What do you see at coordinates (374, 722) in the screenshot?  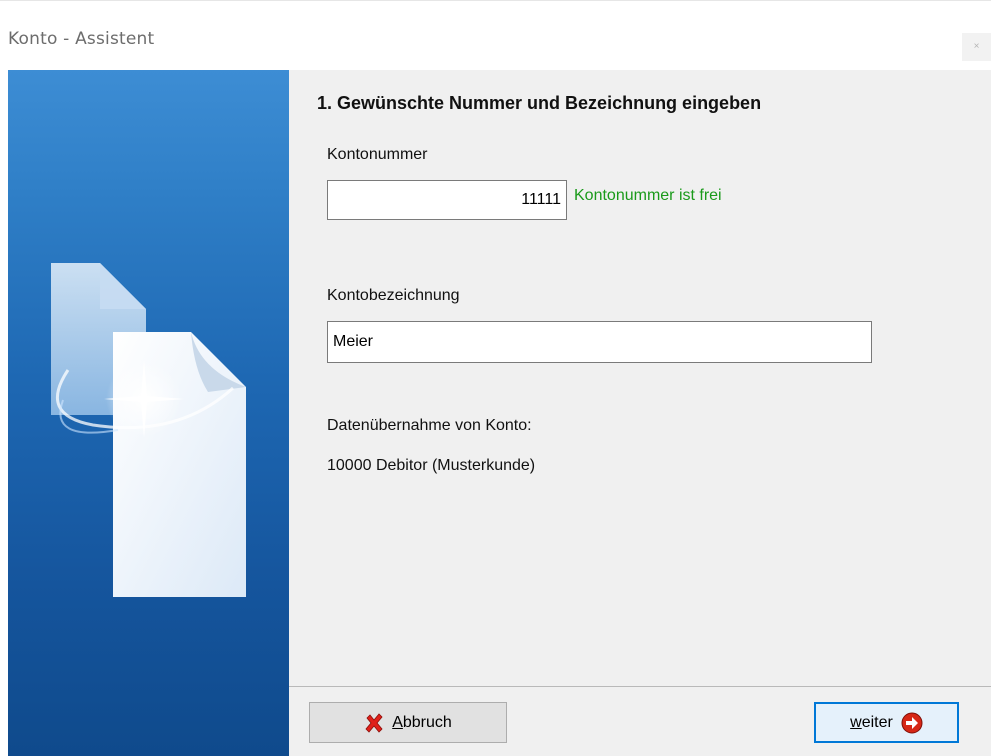 I see `red-x-icon` at bounding box center [374, 722].